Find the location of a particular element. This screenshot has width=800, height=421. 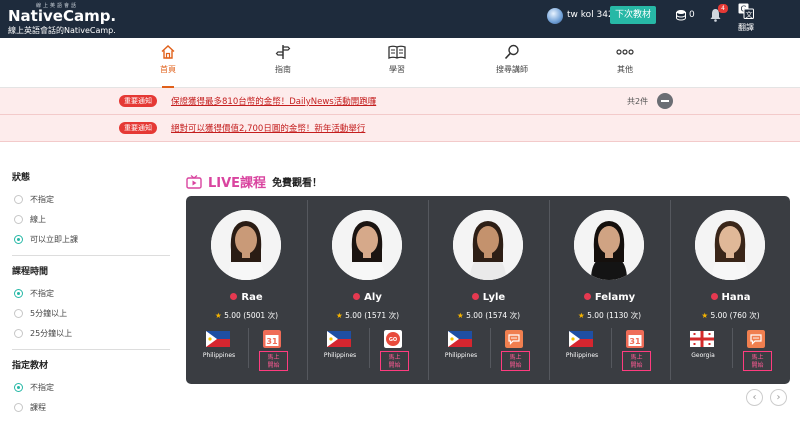

teacher-rating: ★ 5.00 (760 次) is located at coordinates (730, 315).